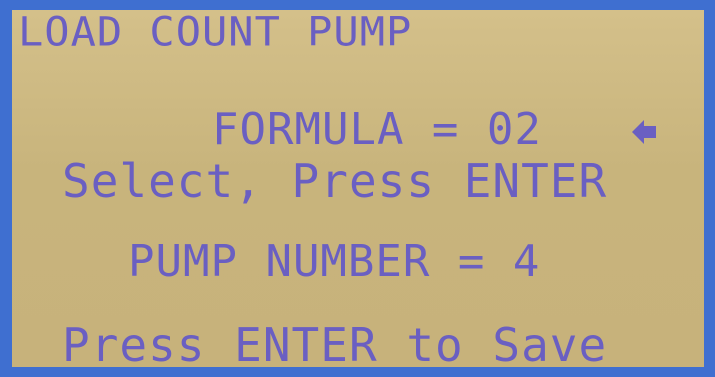 This screenshot has height=377, width=715. I want to click on select-instruction: Select, Press ENTER, so click(335, 181).